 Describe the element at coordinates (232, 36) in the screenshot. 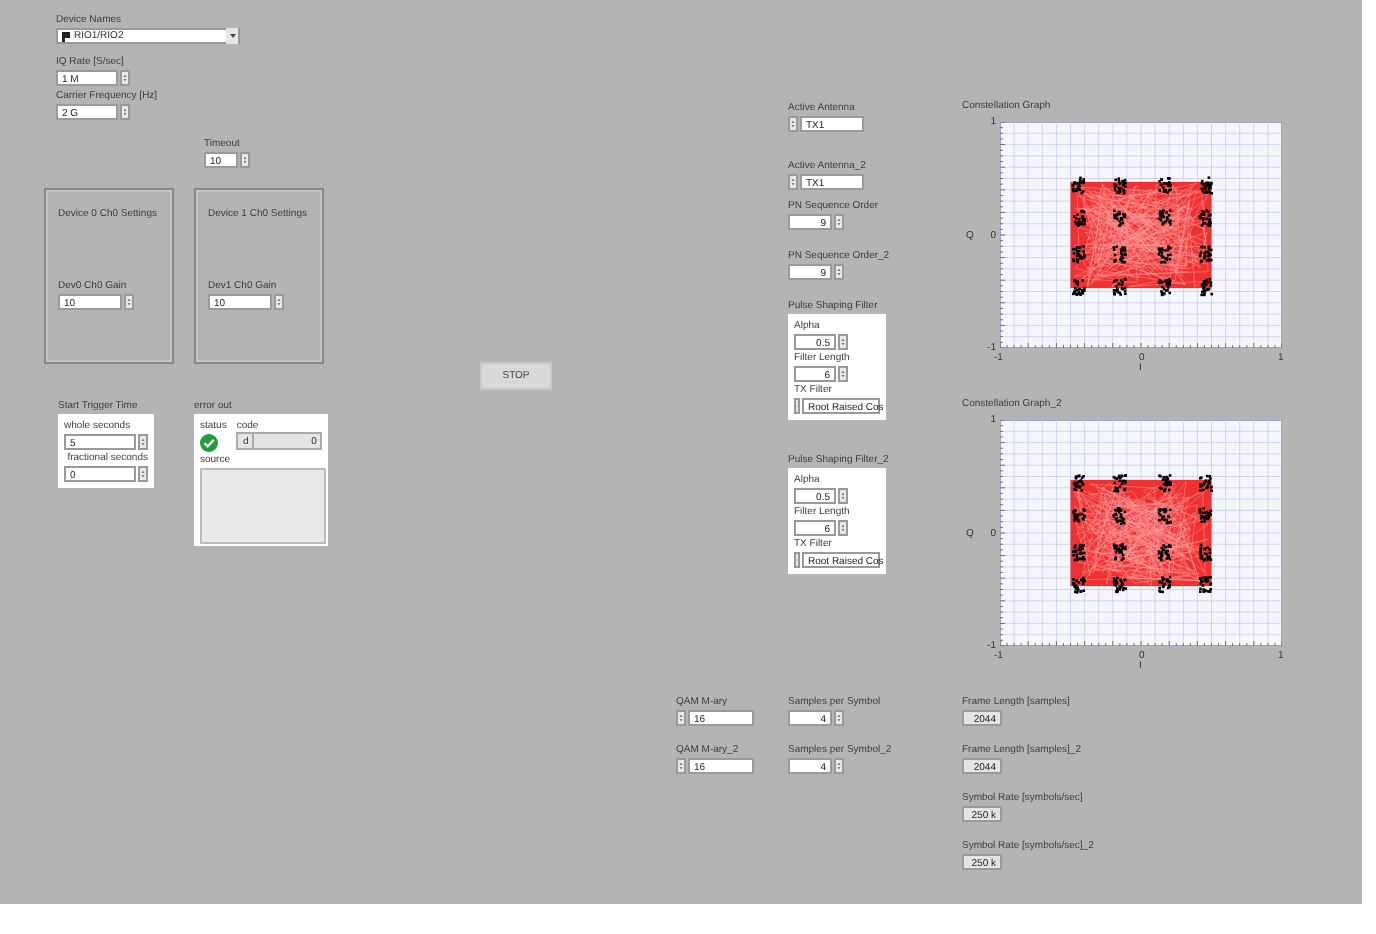

I see `caret-icon` at that location.